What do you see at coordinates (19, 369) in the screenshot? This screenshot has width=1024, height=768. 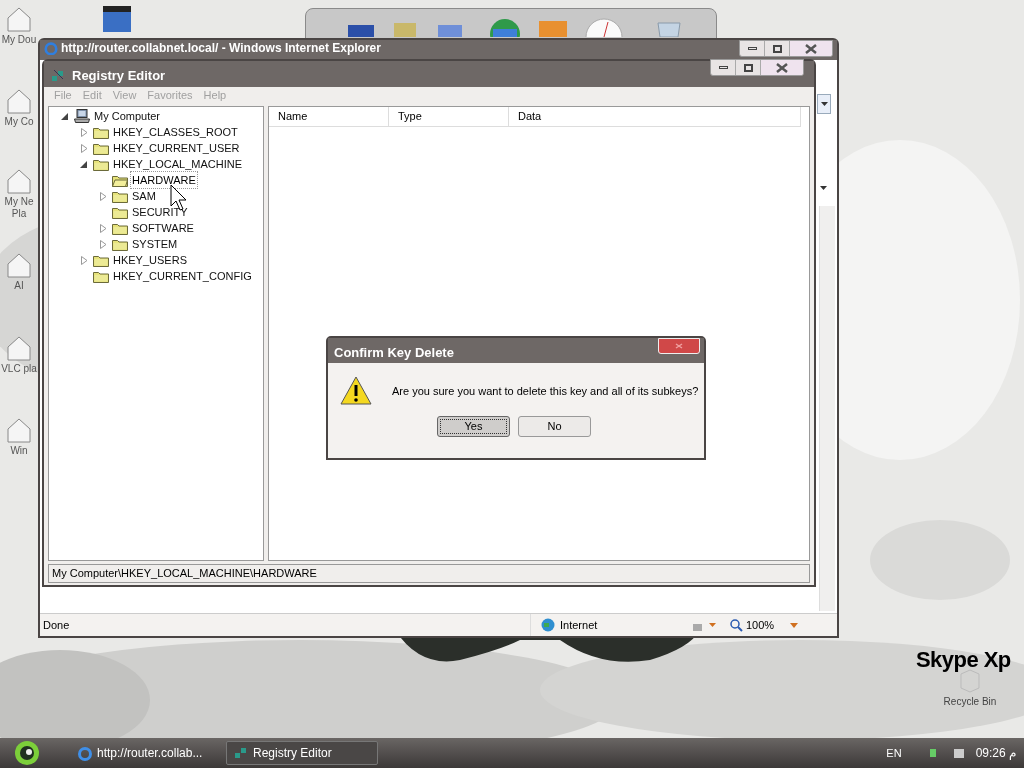 I see `desktop-icon-label: VLC pla` at bounding box center [19, 369].